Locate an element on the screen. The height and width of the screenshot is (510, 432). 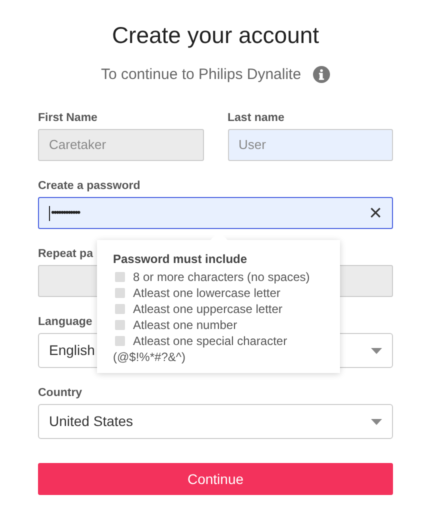
rule-text: Atleast one number is located at coordinates (185, 325).